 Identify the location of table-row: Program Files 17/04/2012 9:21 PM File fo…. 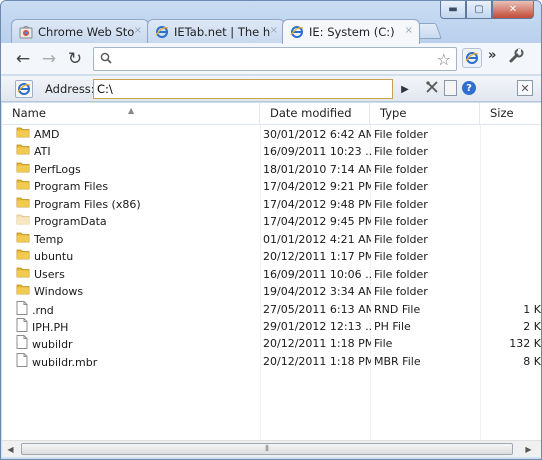
(271, 186).